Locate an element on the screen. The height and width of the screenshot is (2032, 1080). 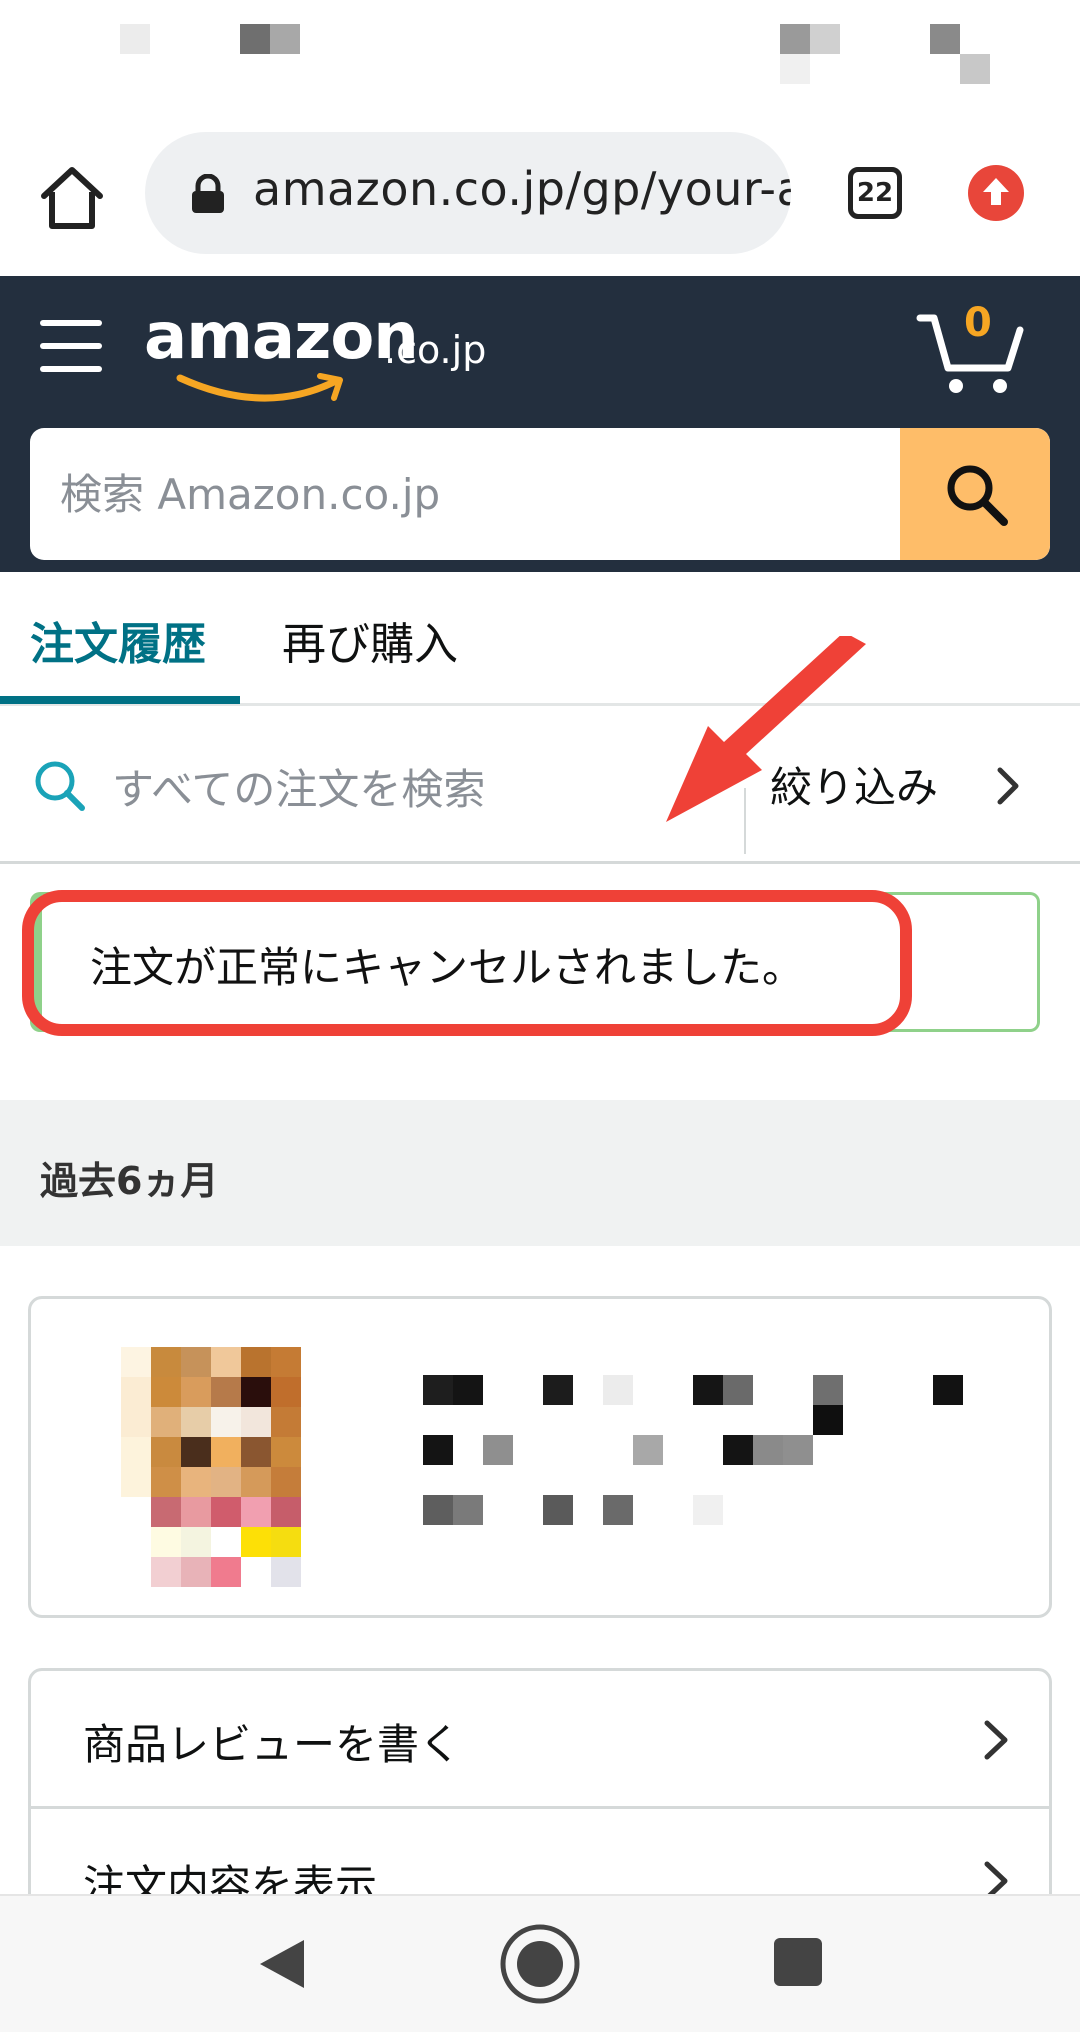
cart-count: 0 is located at coordinates (978, 323).